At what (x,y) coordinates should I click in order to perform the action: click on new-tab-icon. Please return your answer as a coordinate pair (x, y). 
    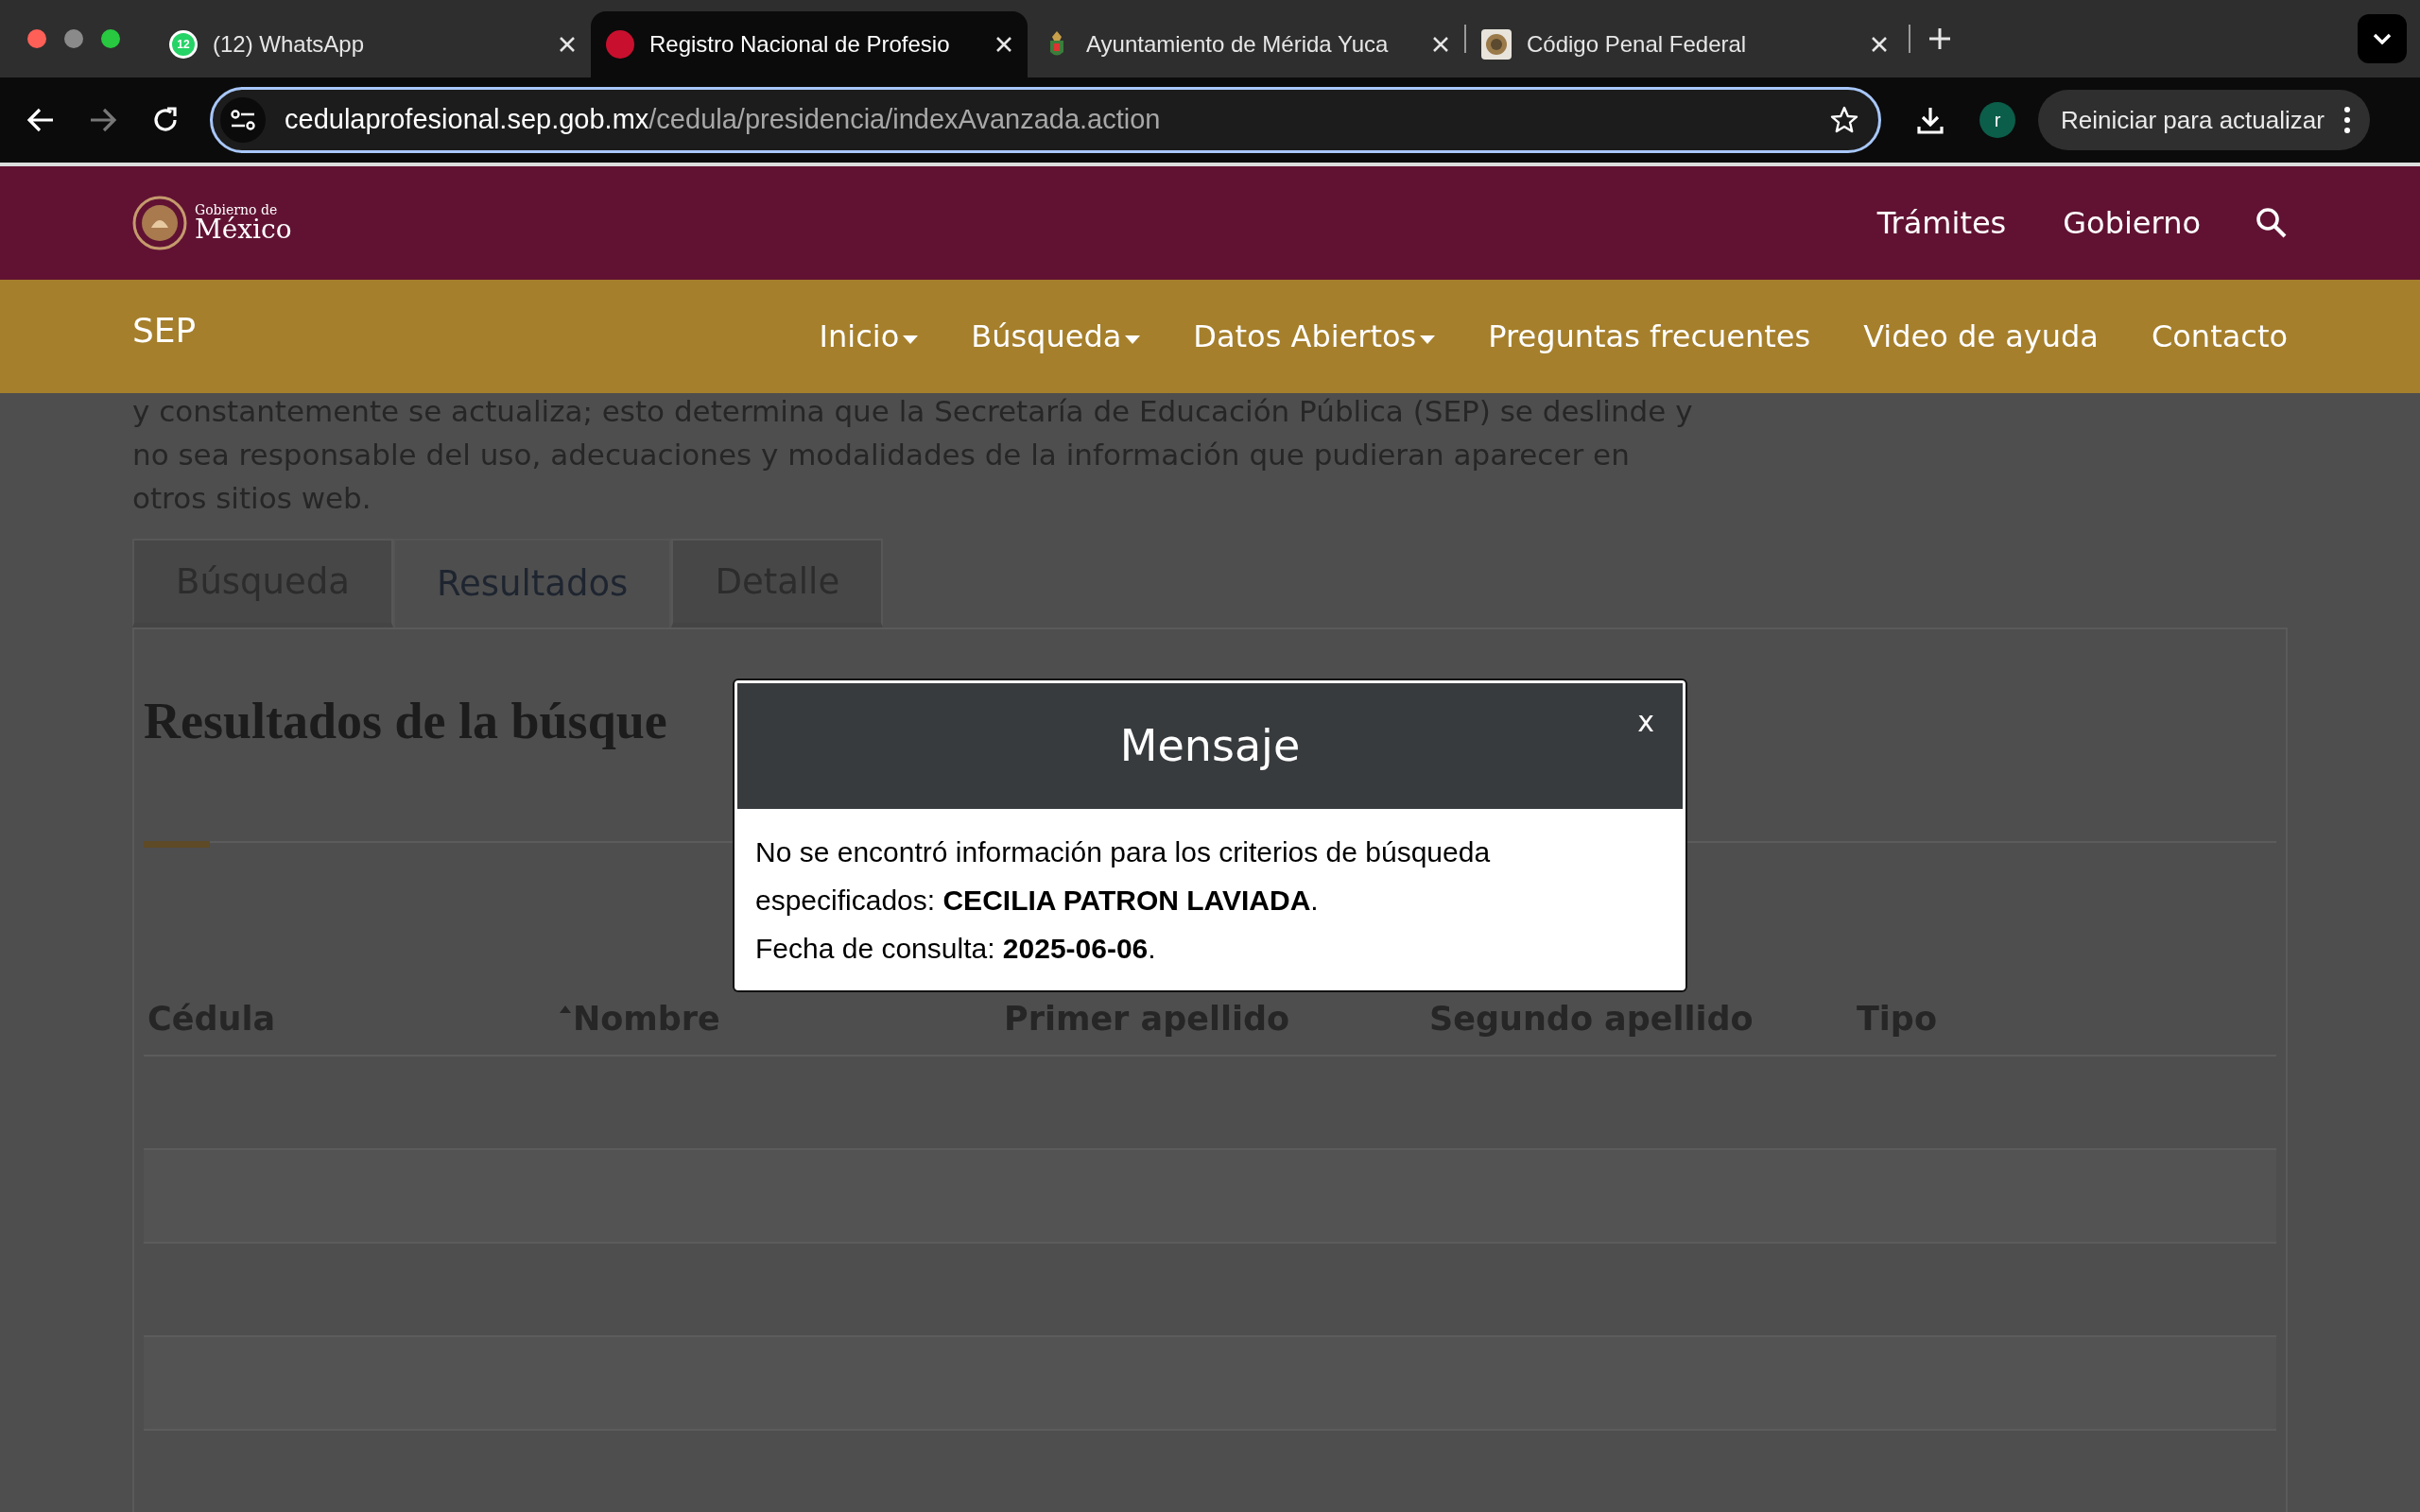
    Looking at the image, I should click on (1940, 38).